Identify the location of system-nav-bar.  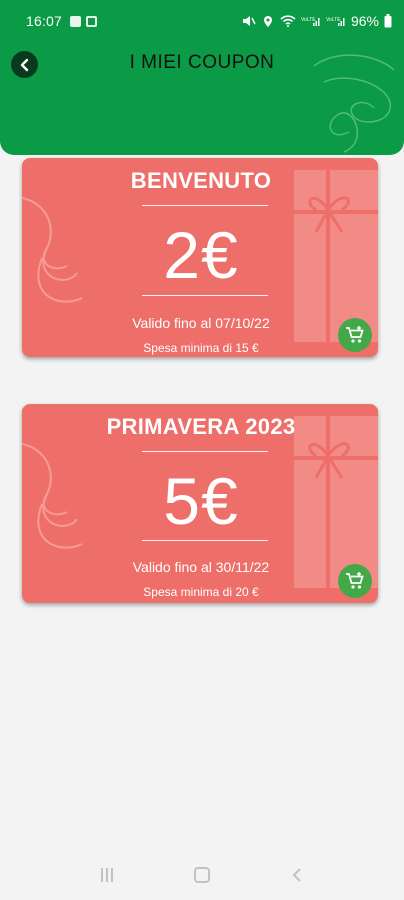
(202, 875).